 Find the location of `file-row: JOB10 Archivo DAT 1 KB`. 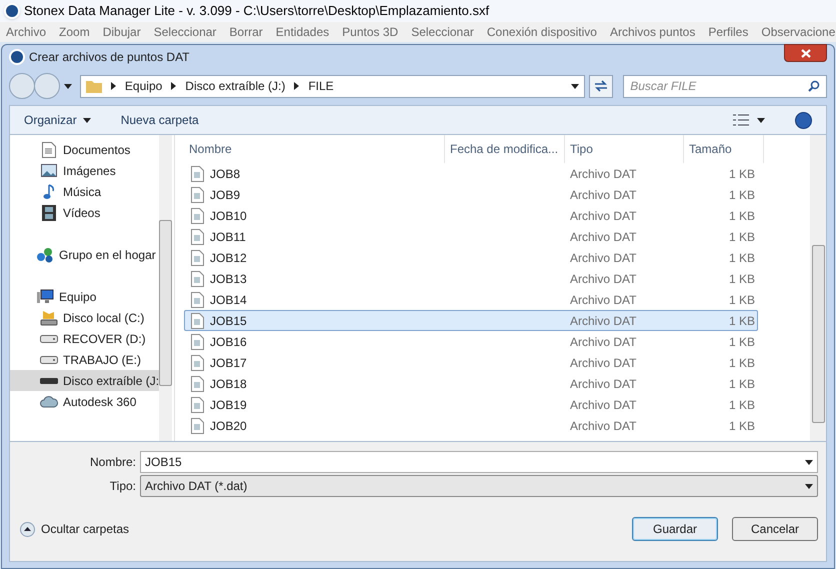

file-row: JOB10 Archivo DAT 1 KB is located at coordinates (471, 215).